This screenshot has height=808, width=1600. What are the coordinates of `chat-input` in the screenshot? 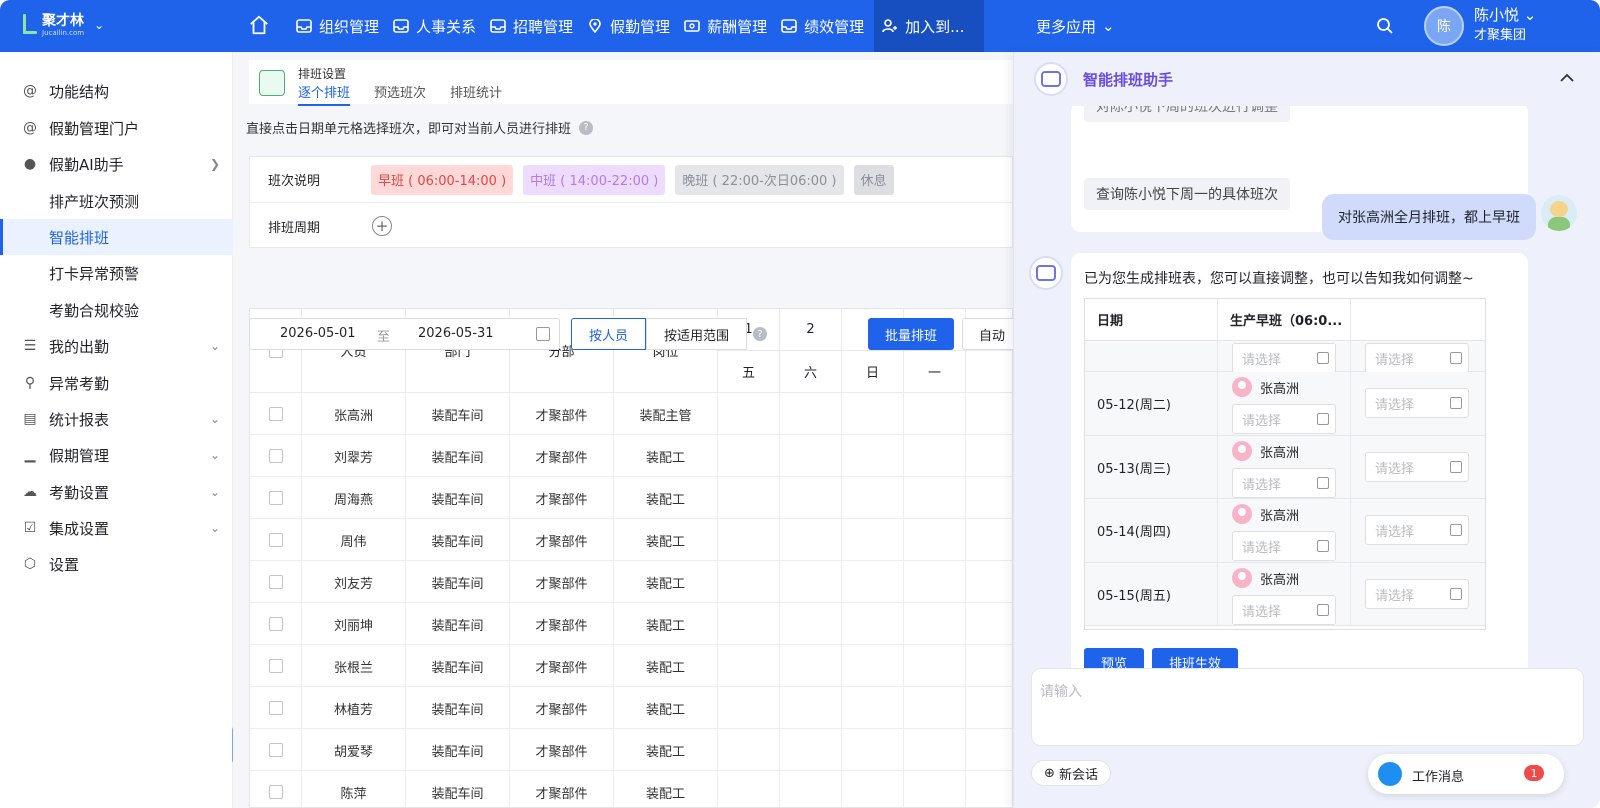 It's located at (1300, 706).